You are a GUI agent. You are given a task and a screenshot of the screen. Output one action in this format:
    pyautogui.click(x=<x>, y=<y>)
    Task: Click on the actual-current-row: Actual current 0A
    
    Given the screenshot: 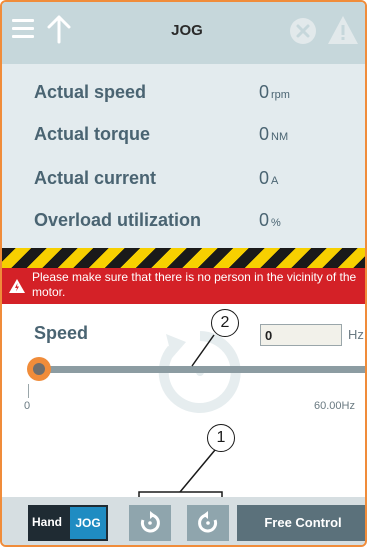 What is the action you would take?
    pyautogui.click(x=199, y=180)
    